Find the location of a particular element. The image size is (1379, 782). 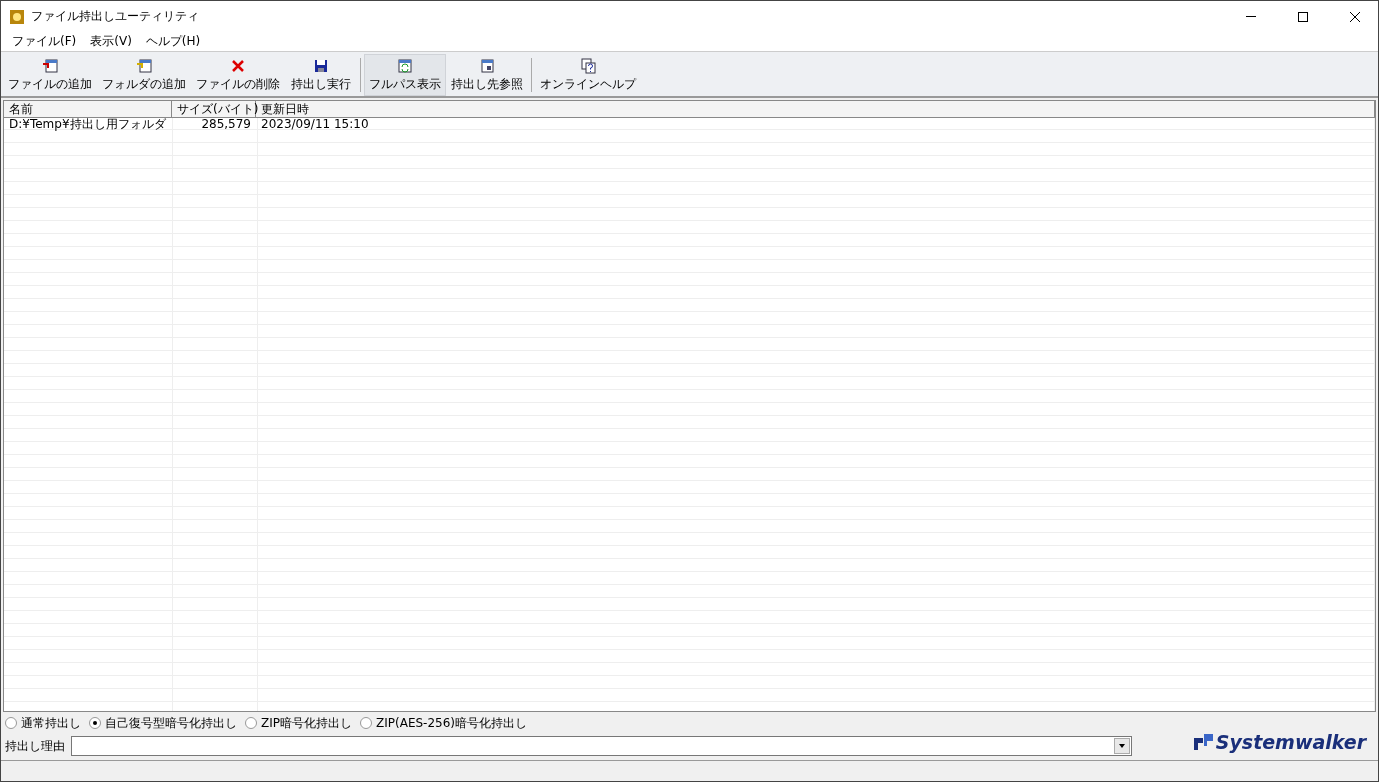

column-header: サイズ(バイト) is located at coordinates (214, 109).